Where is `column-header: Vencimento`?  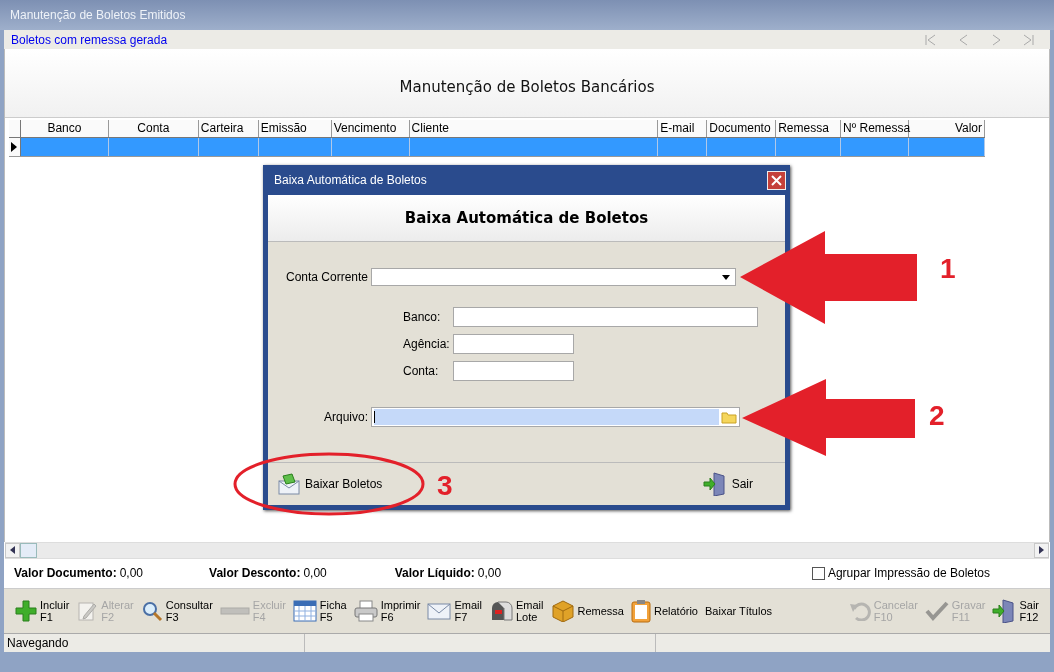 column-header: Vencimento is located at coordinates (370, 129).